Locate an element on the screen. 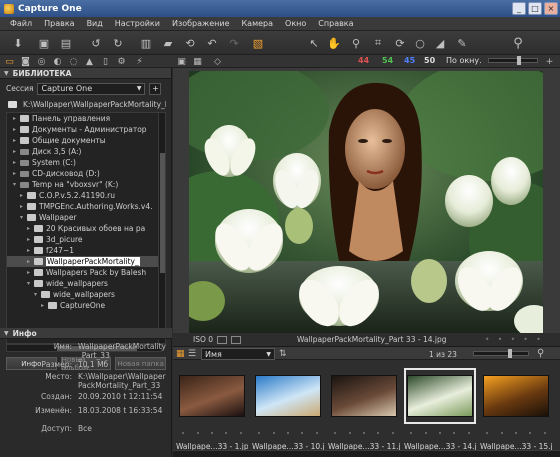  folder-icon: ▰ is located at coordinates (168, 43).